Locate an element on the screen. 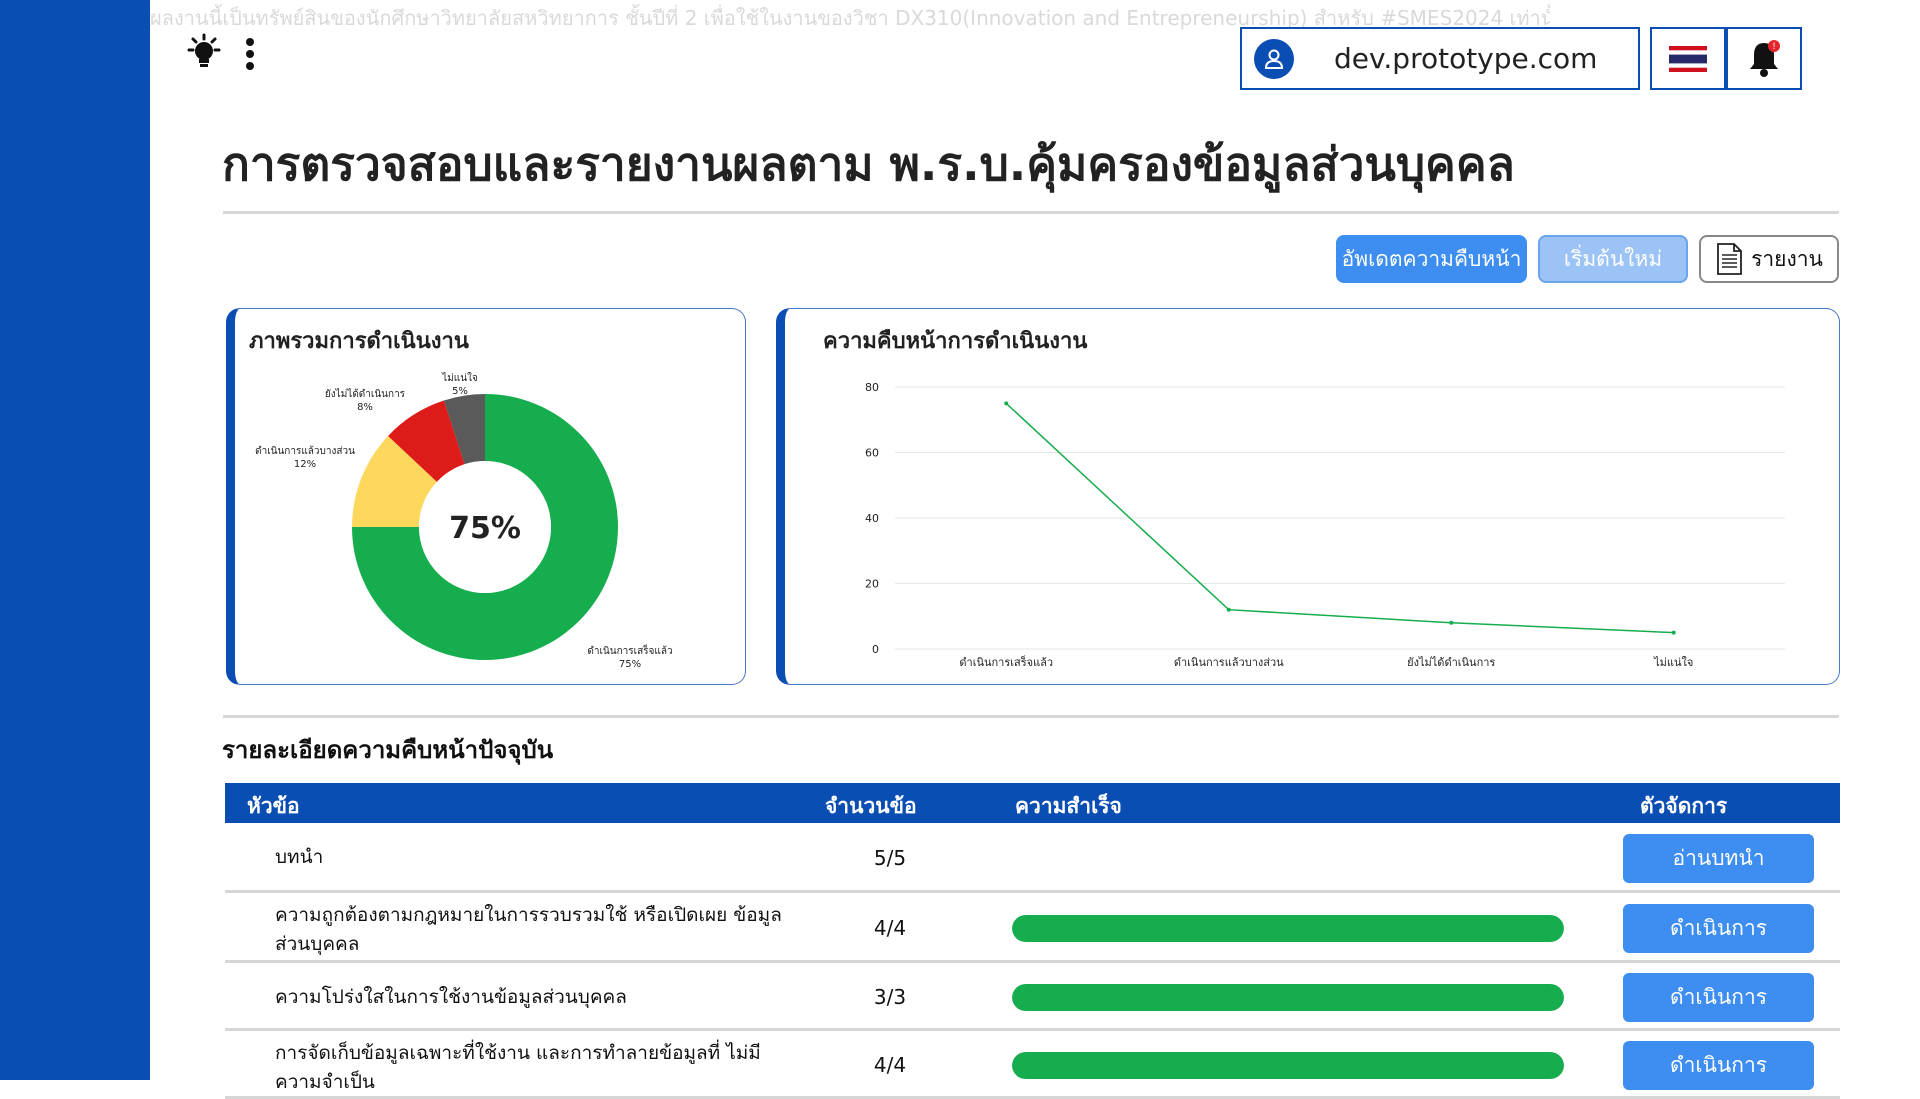 Image resolution: width=1920 pixels, height=1099 pixels. language-button is located at coordinates (1688, 58).